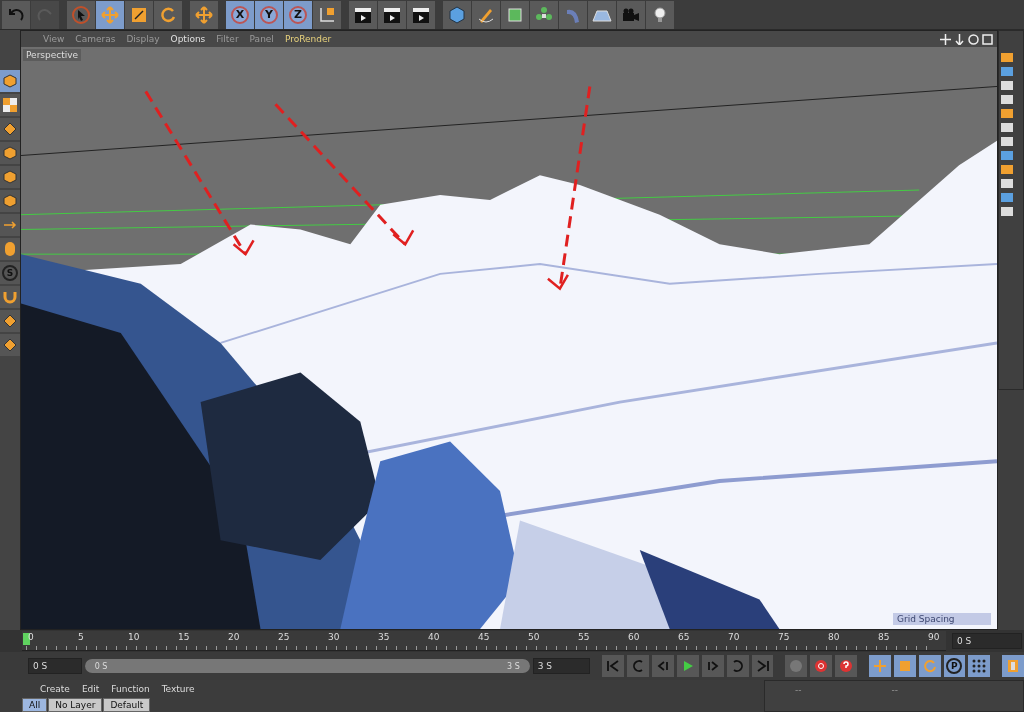  Describe the element at coordinates (35, 705) in the screenshot. I see `layer-tab: All` at that location.